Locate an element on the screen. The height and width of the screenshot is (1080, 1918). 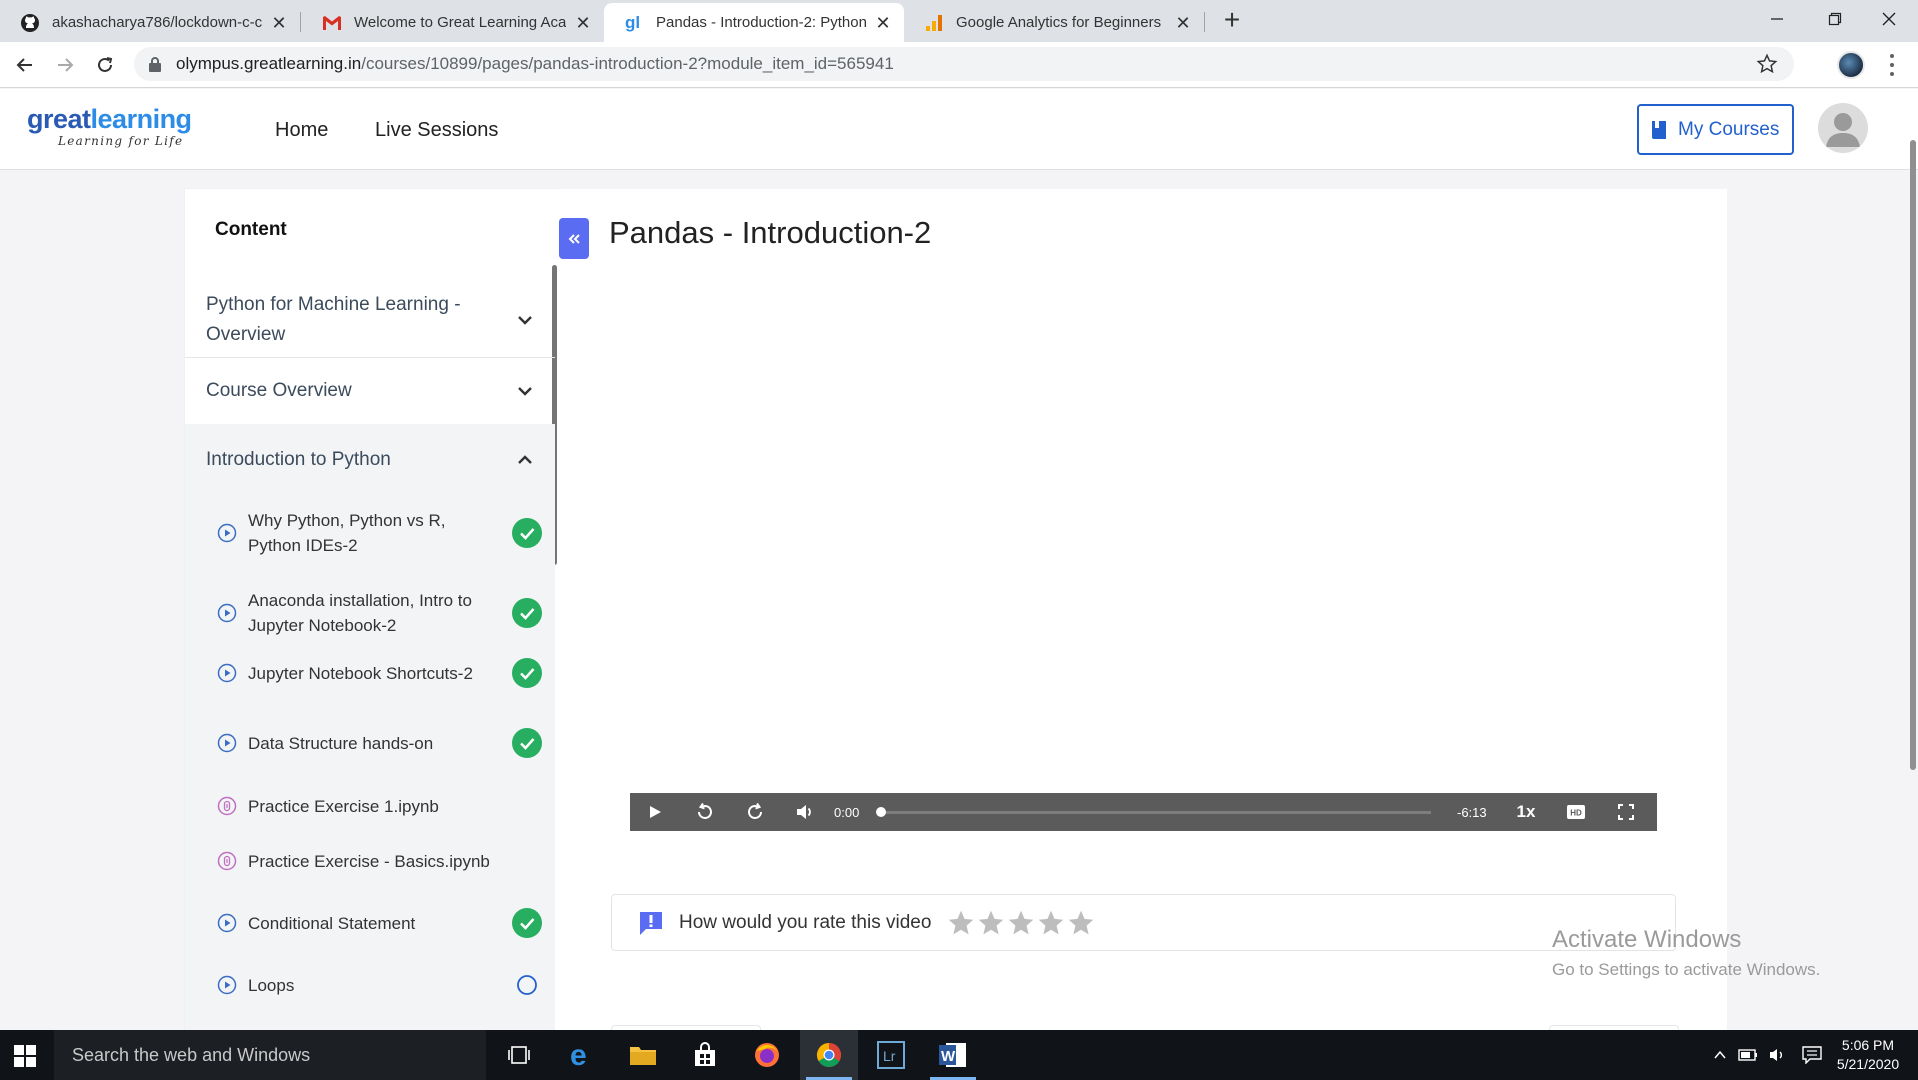
lesson-item: Jupyter Notebook Shortcuts-2 is located at coordinates (379, 673).